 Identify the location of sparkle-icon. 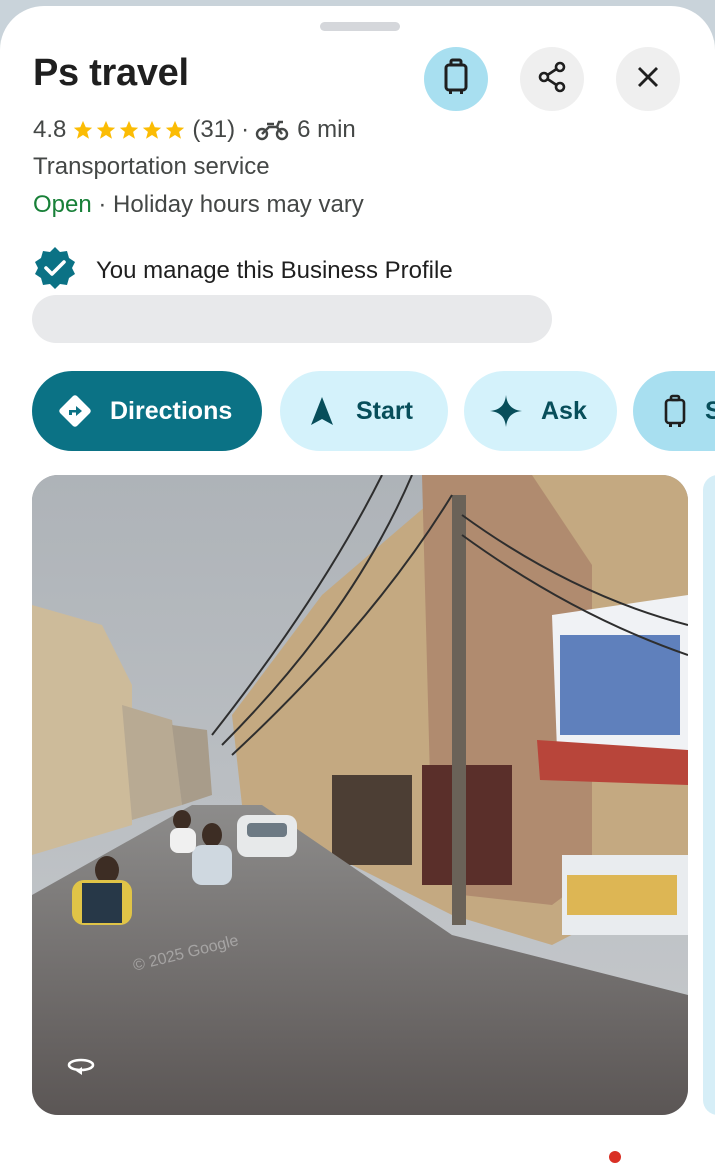
(506, 411).